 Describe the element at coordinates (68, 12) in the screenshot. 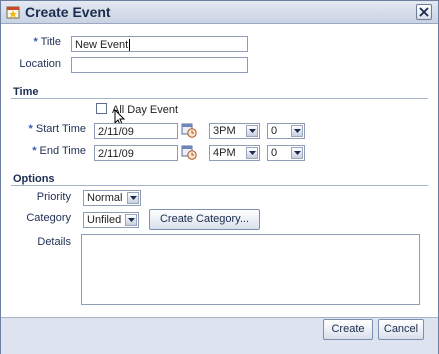

I see `dialog-title: Create Event` at that location.